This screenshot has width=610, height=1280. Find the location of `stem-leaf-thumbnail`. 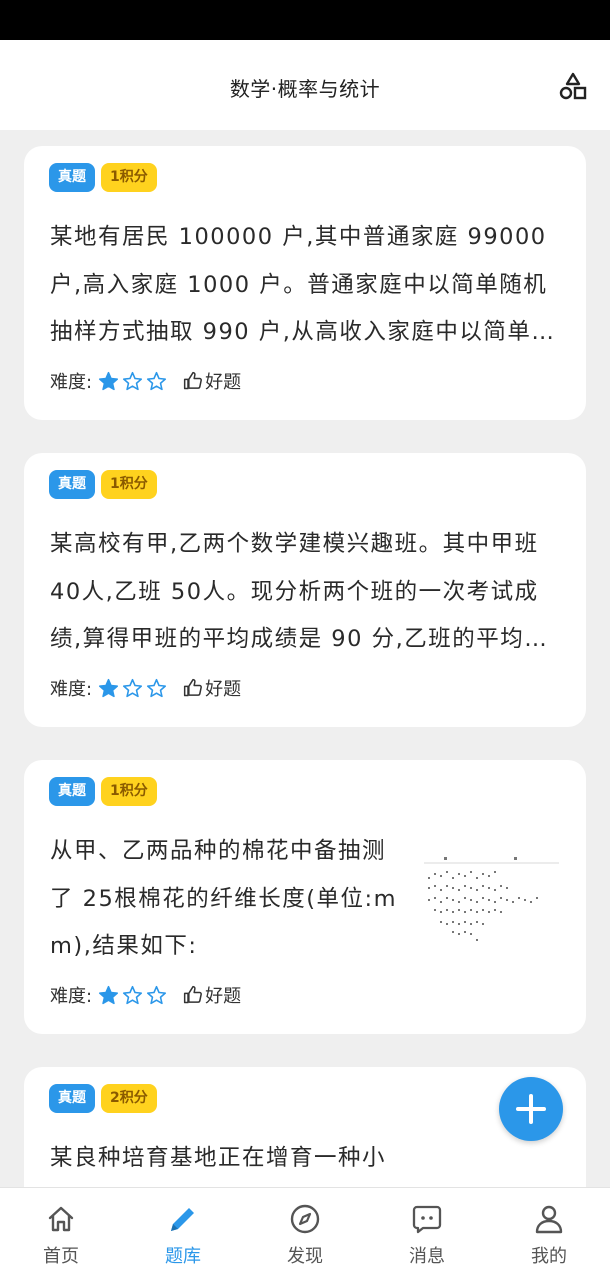

stem-leaf-thumbnail is located at coordinates (491, 899).